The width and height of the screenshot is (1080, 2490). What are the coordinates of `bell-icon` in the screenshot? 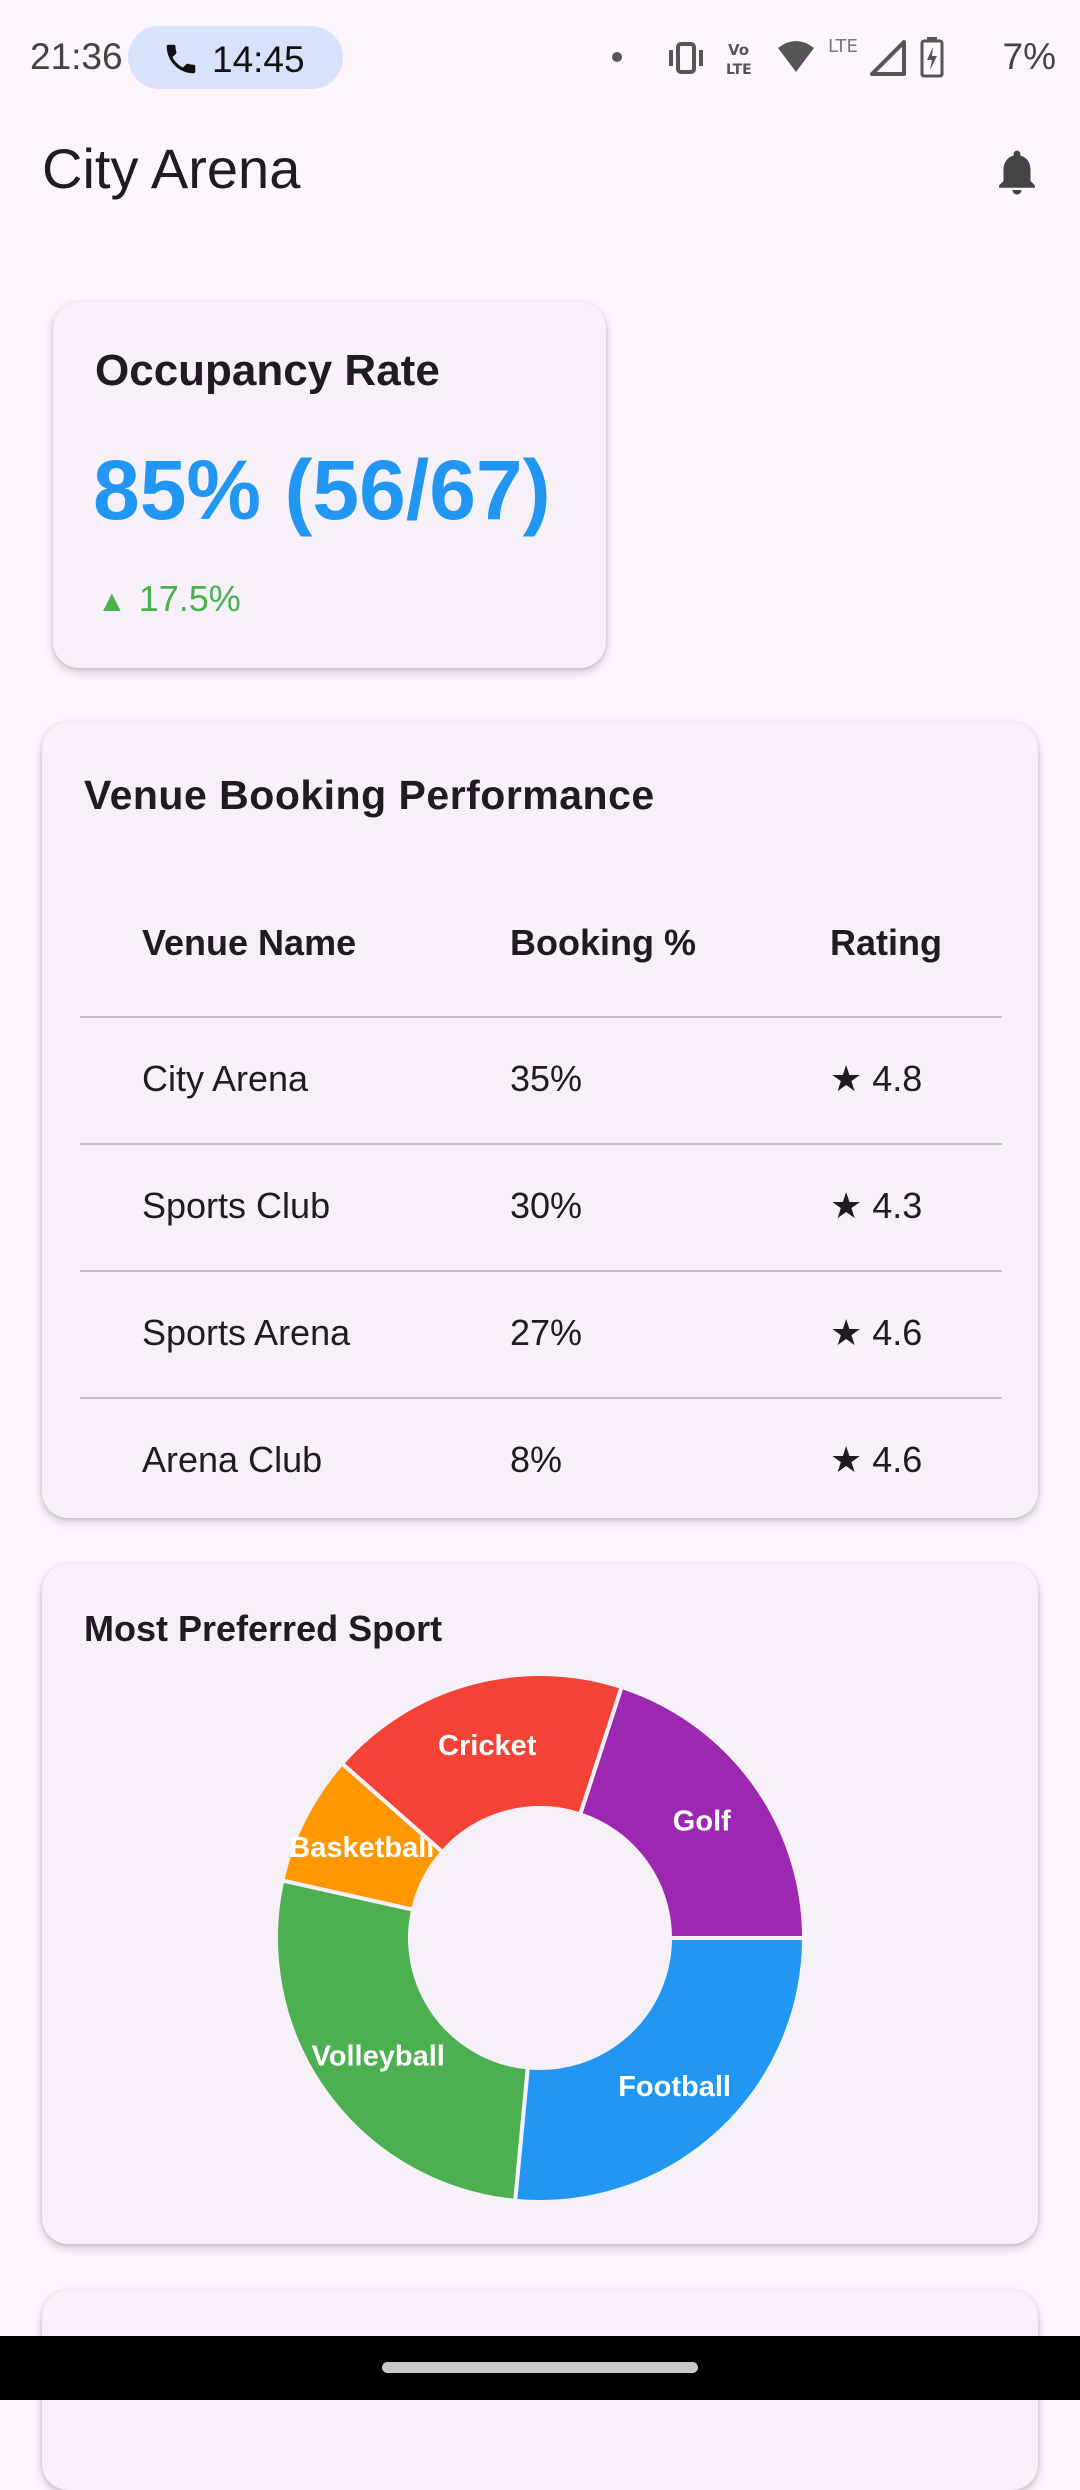 It's located at (1017, 172).